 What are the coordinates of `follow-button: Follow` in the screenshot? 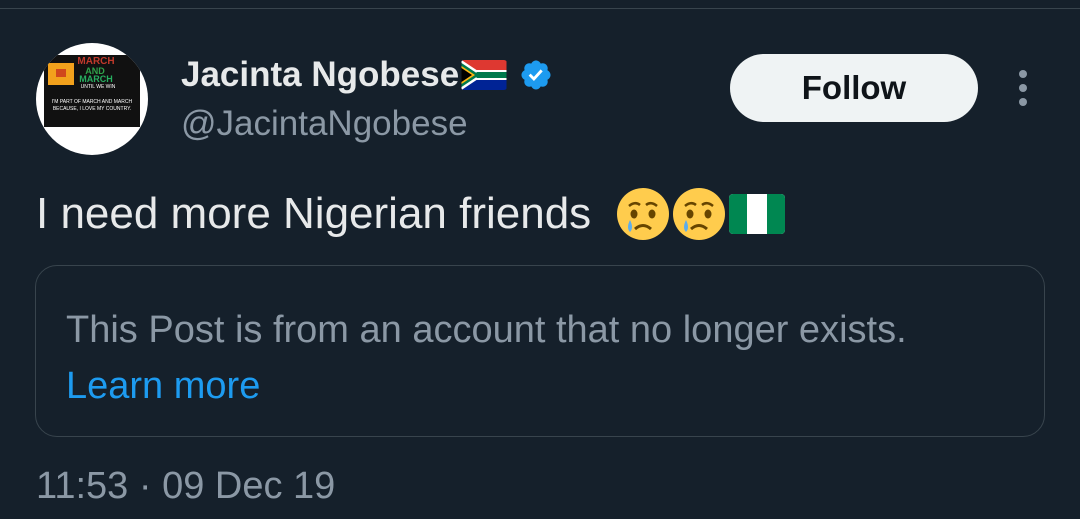 It's located at (854, 88).